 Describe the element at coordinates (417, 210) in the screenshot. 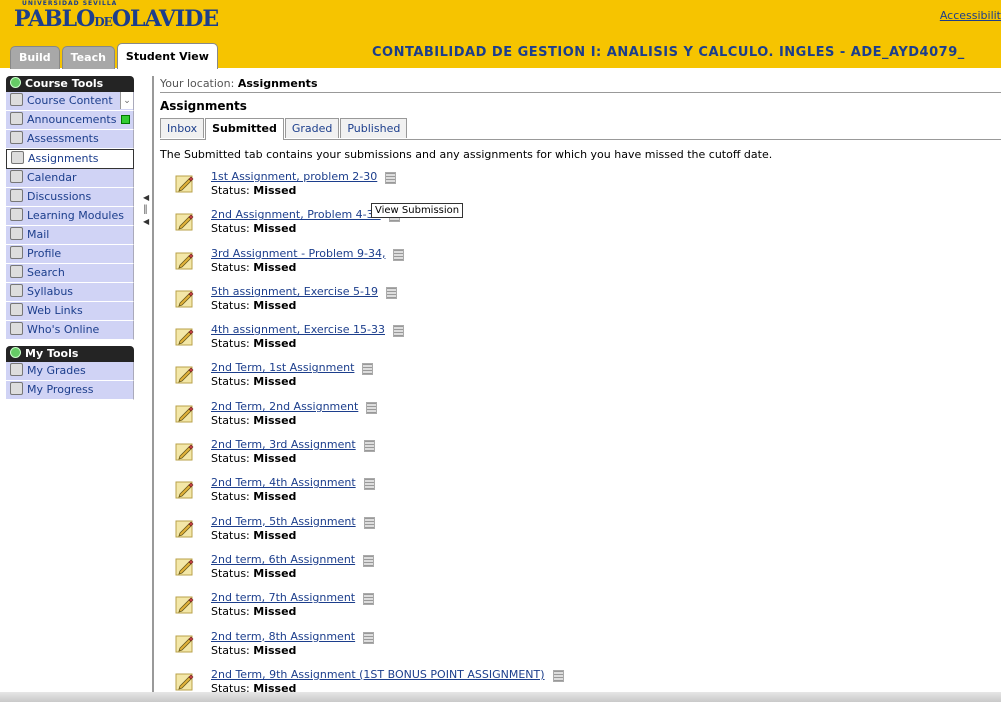

I see `view-submission-tooltip: View Submission` at that location.